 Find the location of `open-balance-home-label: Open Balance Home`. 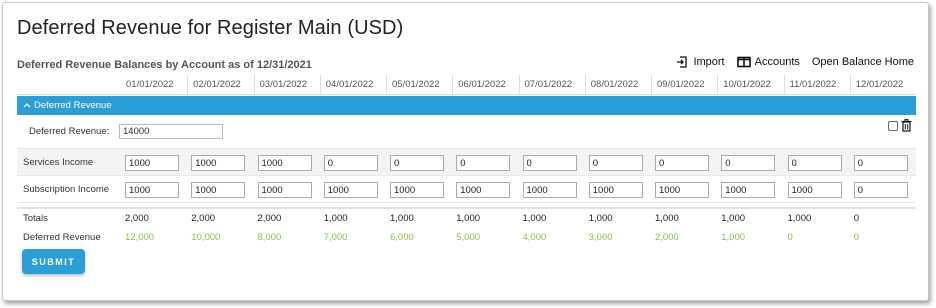

open-balance-home-label: Open Balance Home is located at coordinates (862, 62).